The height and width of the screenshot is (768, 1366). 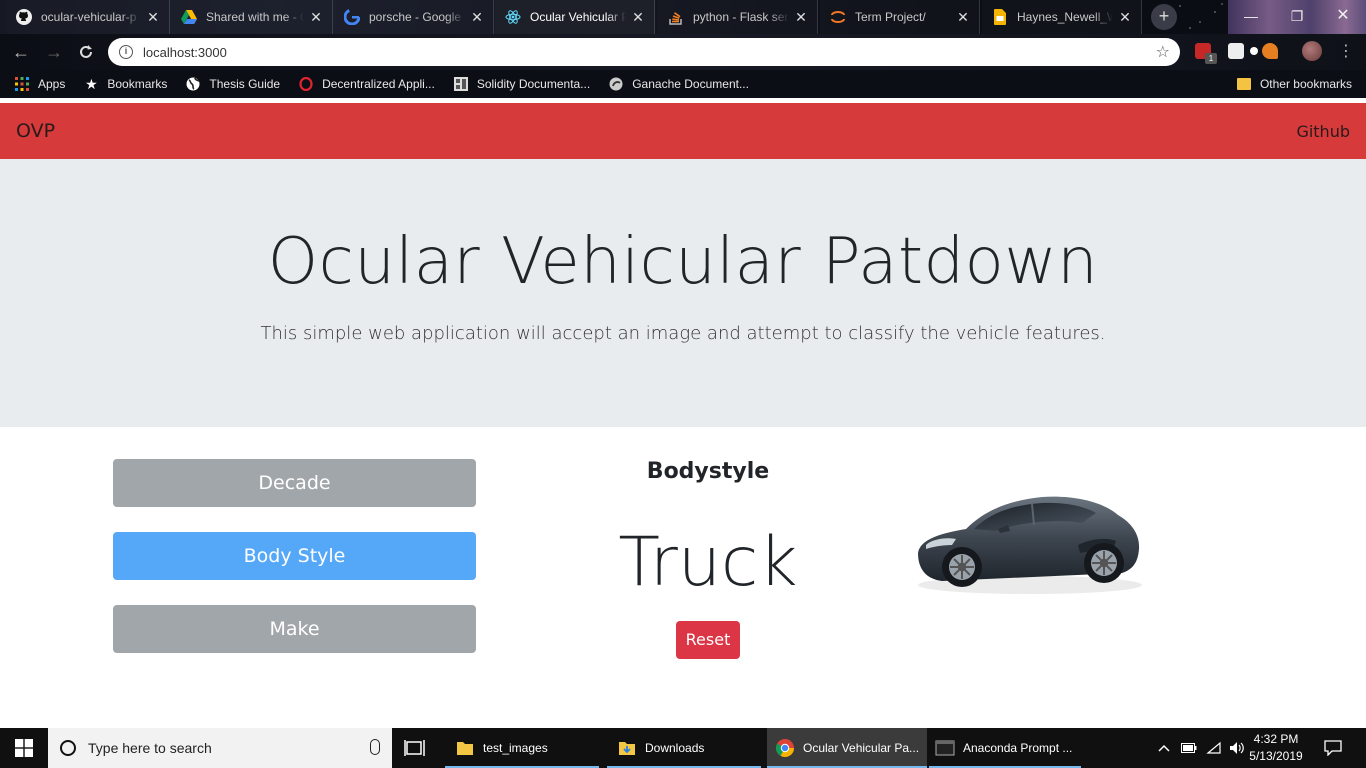 I want to click on tab-title: Shared with me - G, so click(x=255, y=17).